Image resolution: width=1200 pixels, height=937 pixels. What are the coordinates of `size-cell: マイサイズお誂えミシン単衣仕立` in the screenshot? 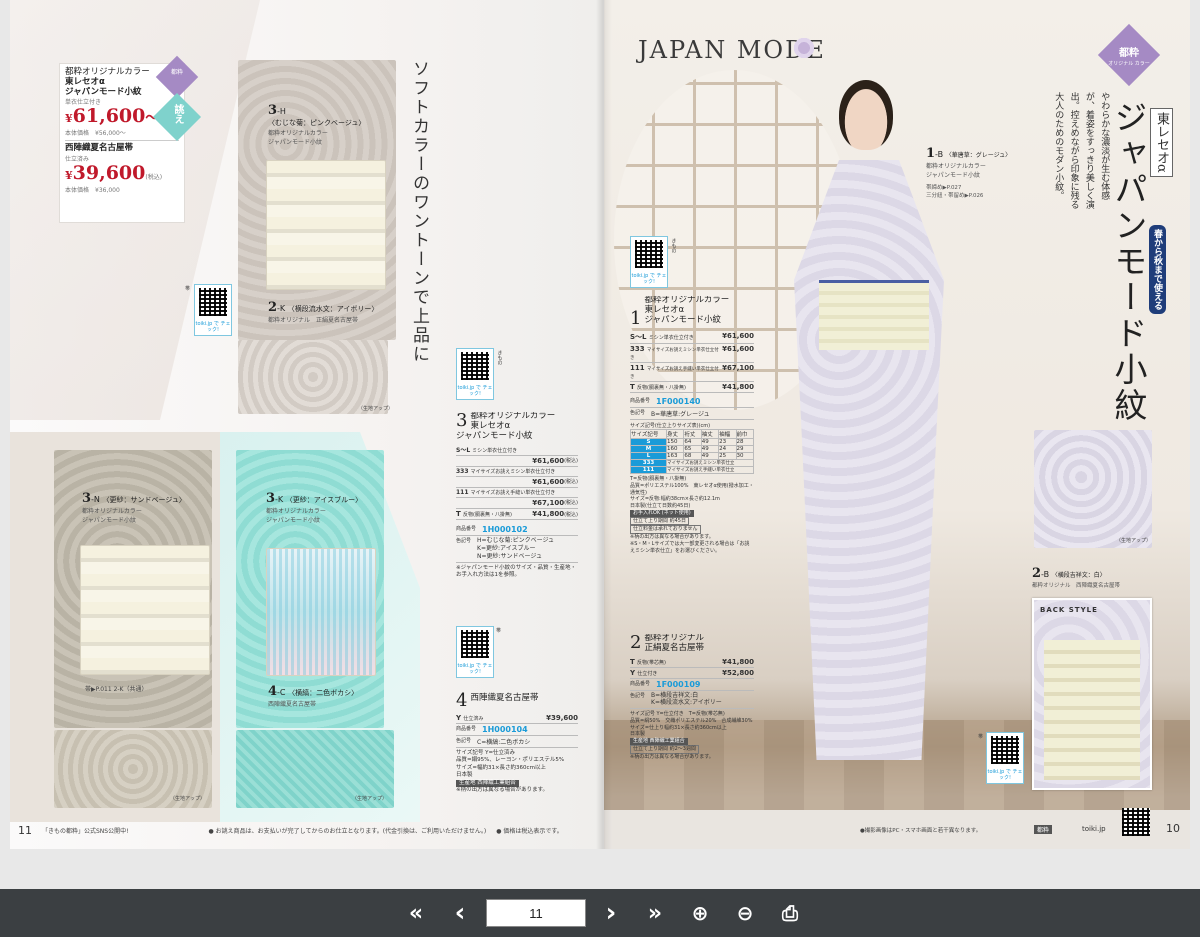 It's located at (710, 463).